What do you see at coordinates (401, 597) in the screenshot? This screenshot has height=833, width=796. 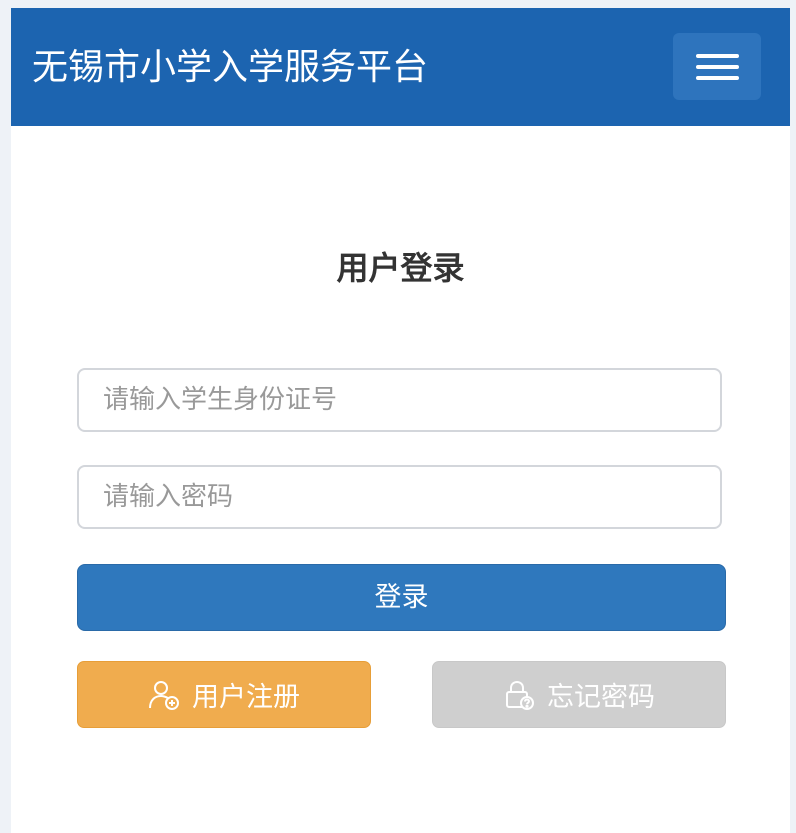 I see `login-button: 登录` at bounding box center [401, 597].